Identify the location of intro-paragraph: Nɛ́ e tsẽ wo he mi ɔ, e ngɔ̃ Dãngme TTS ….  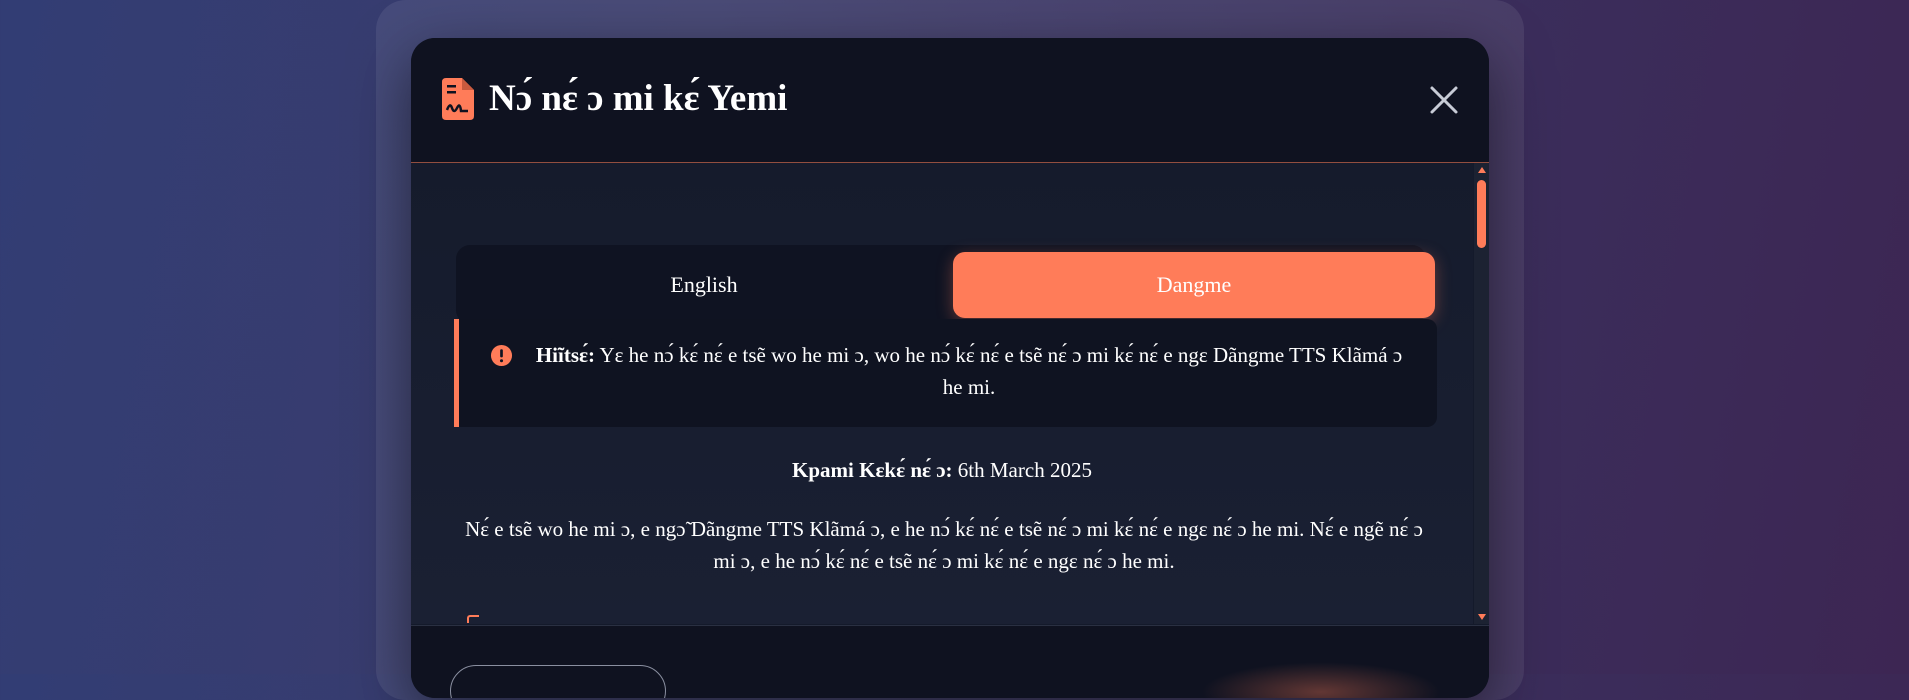
(944, 545).